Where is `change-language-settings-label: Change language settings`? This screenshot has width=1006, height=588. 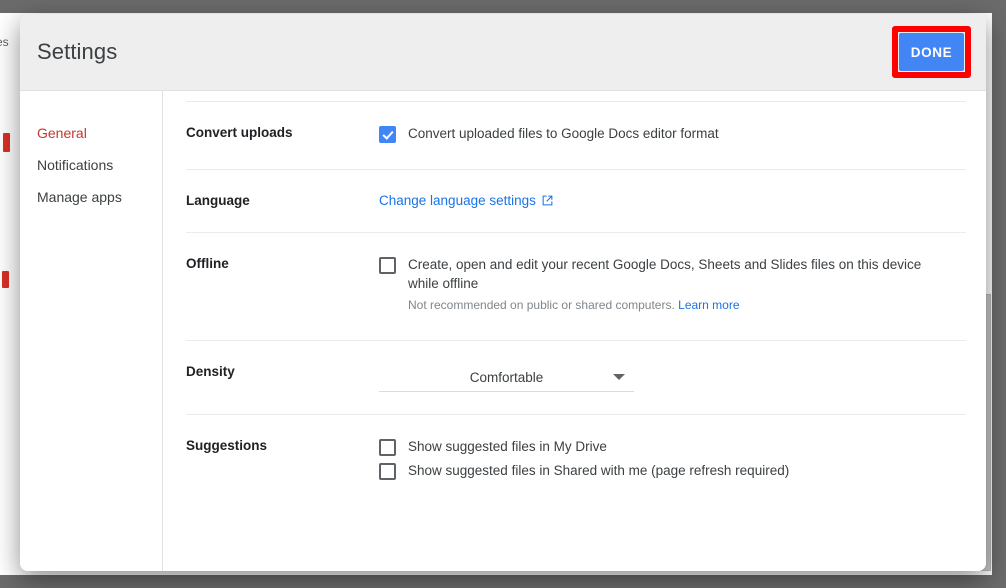 change-language-settings-label: Change language settings is located at coordinates (457, 200).